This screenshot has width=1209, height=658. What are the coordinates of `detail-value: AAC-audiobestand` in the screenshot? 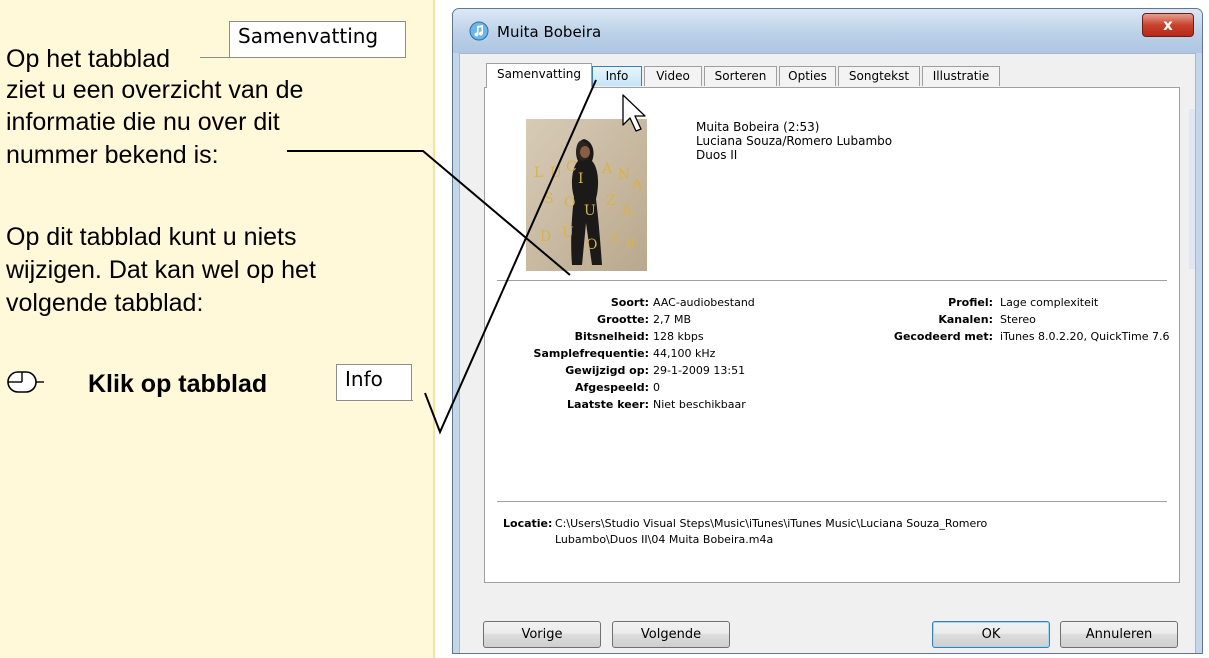 It's located at (704, 302).